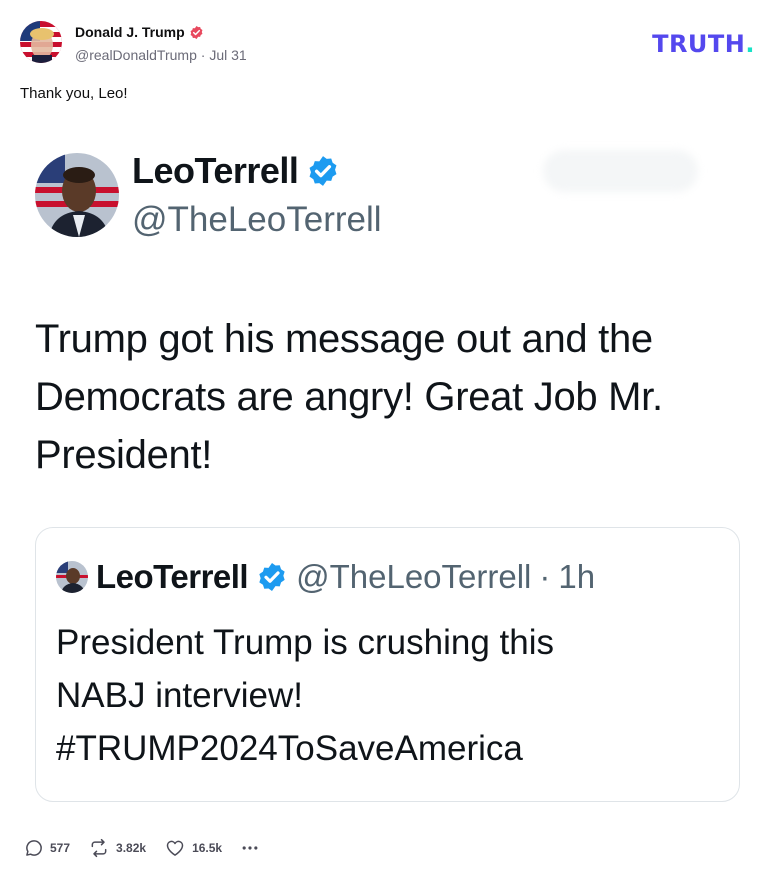 The width and height of the screenshot is (777, 880). Describe the element at coordinates (257, 219) in the screenshot. I see `embed-author-handle: @TheLeoTerrell` at that location.